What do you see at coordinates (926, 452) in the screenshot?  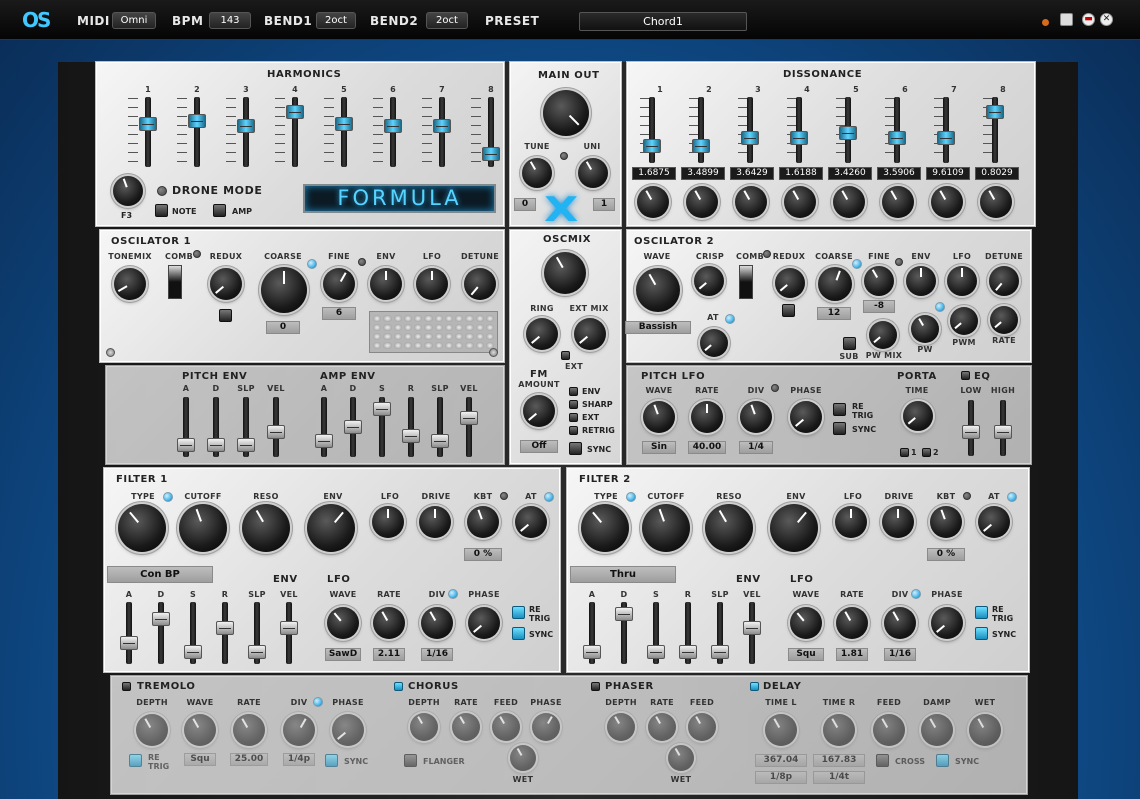 I see `porta-mode2-button` at bounding box center [926, 452].